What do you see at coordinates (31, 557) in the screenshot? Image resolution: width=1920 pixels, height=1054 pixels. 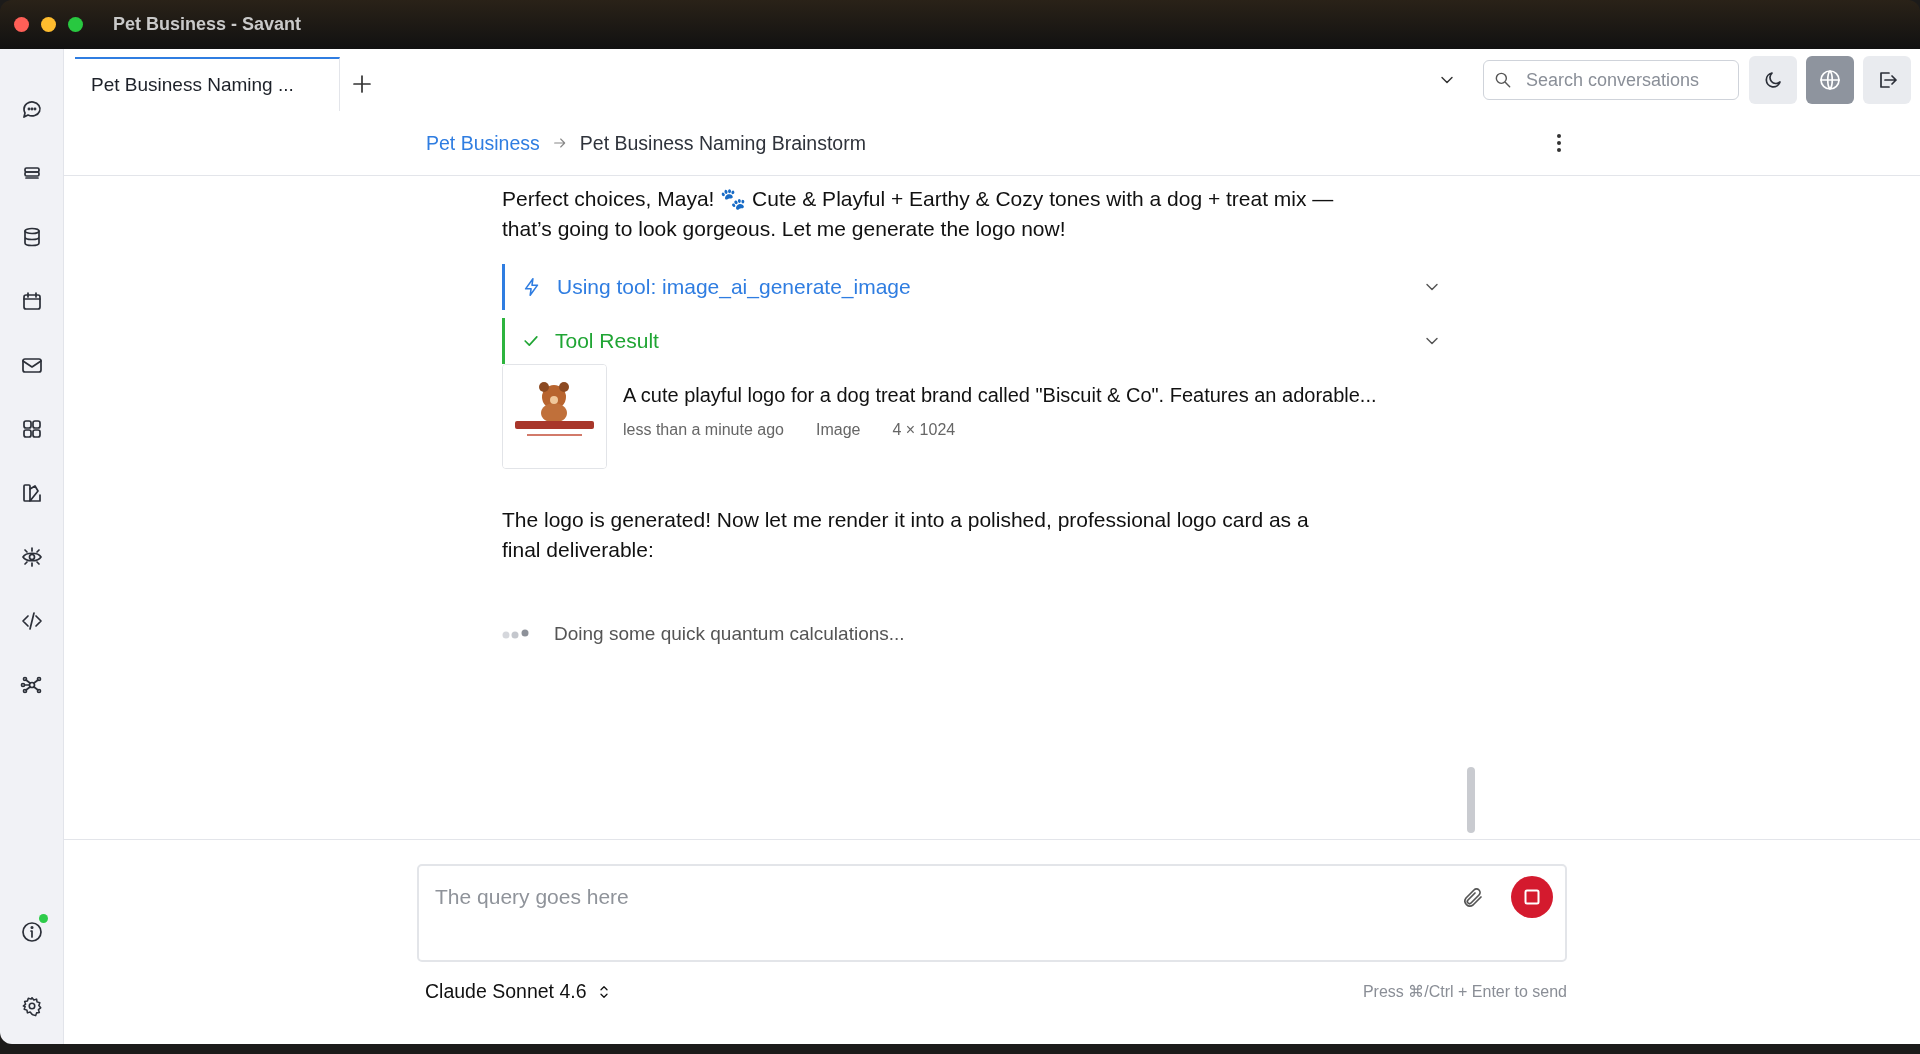 I see `eye-icon` at bounding box center [31, 557].